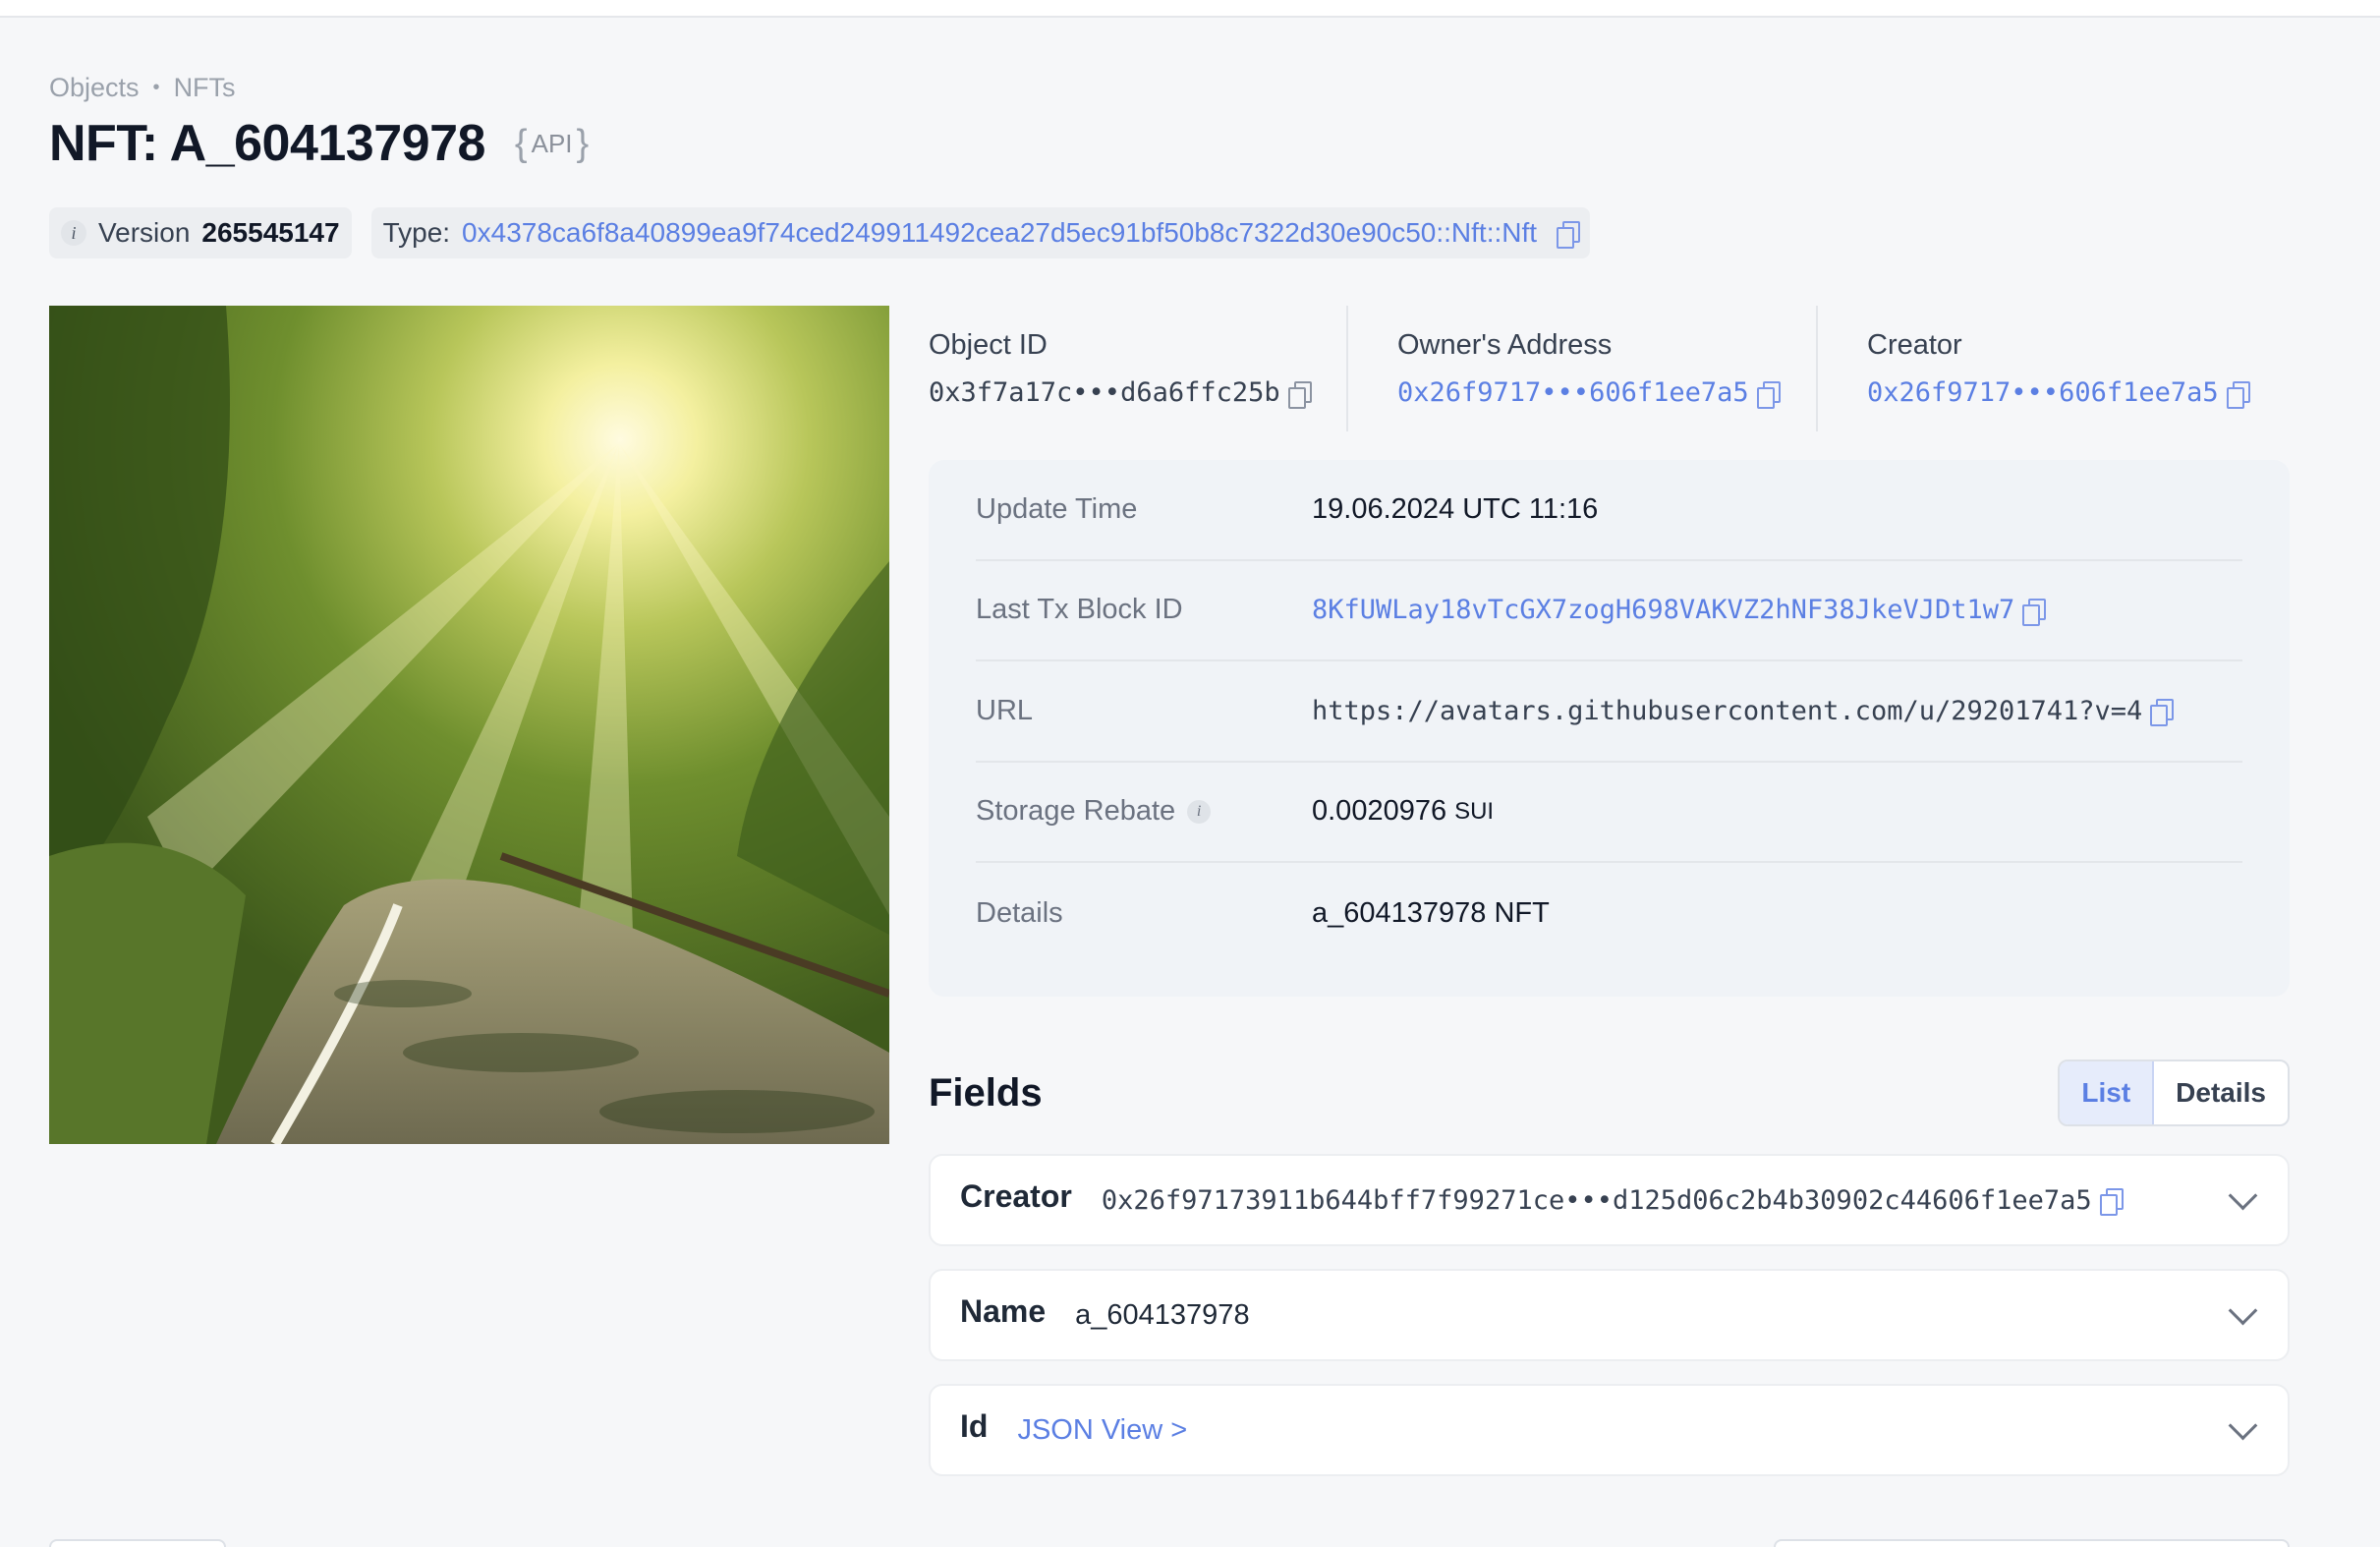 The image size is (2380, 1547). Describe the element at coordinates (988, 345) in the screenshot. I see `object-id-label: Object ID` at that location.